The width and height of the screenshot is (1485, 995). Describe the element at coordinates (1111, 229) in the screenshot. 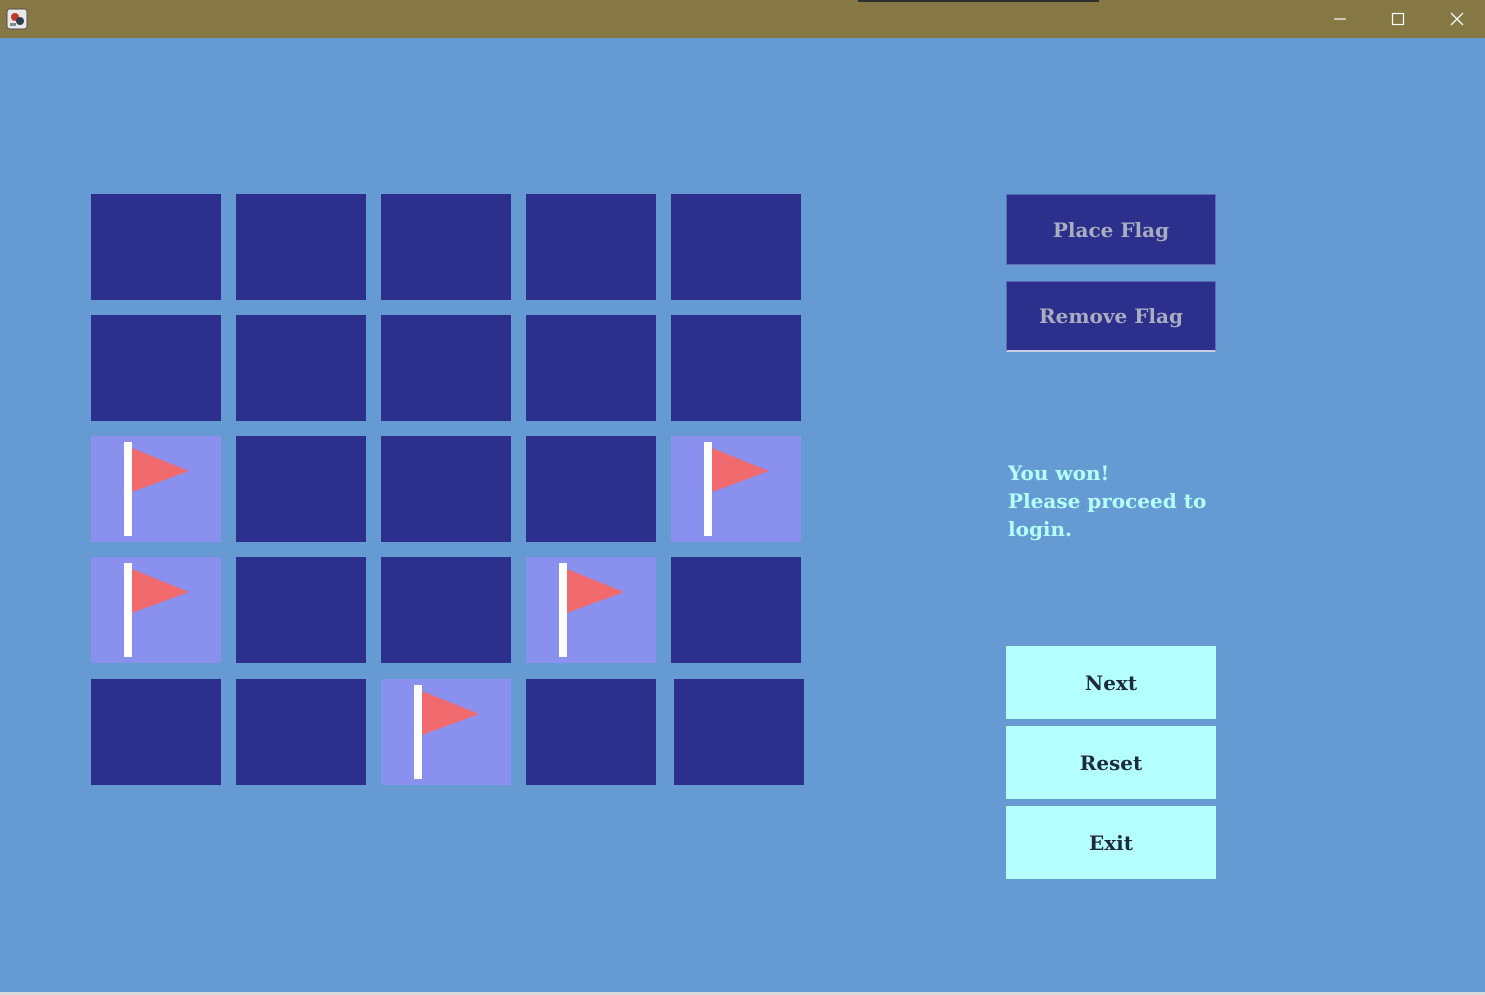

I see `place-flag-button: Place Flag` at that location.